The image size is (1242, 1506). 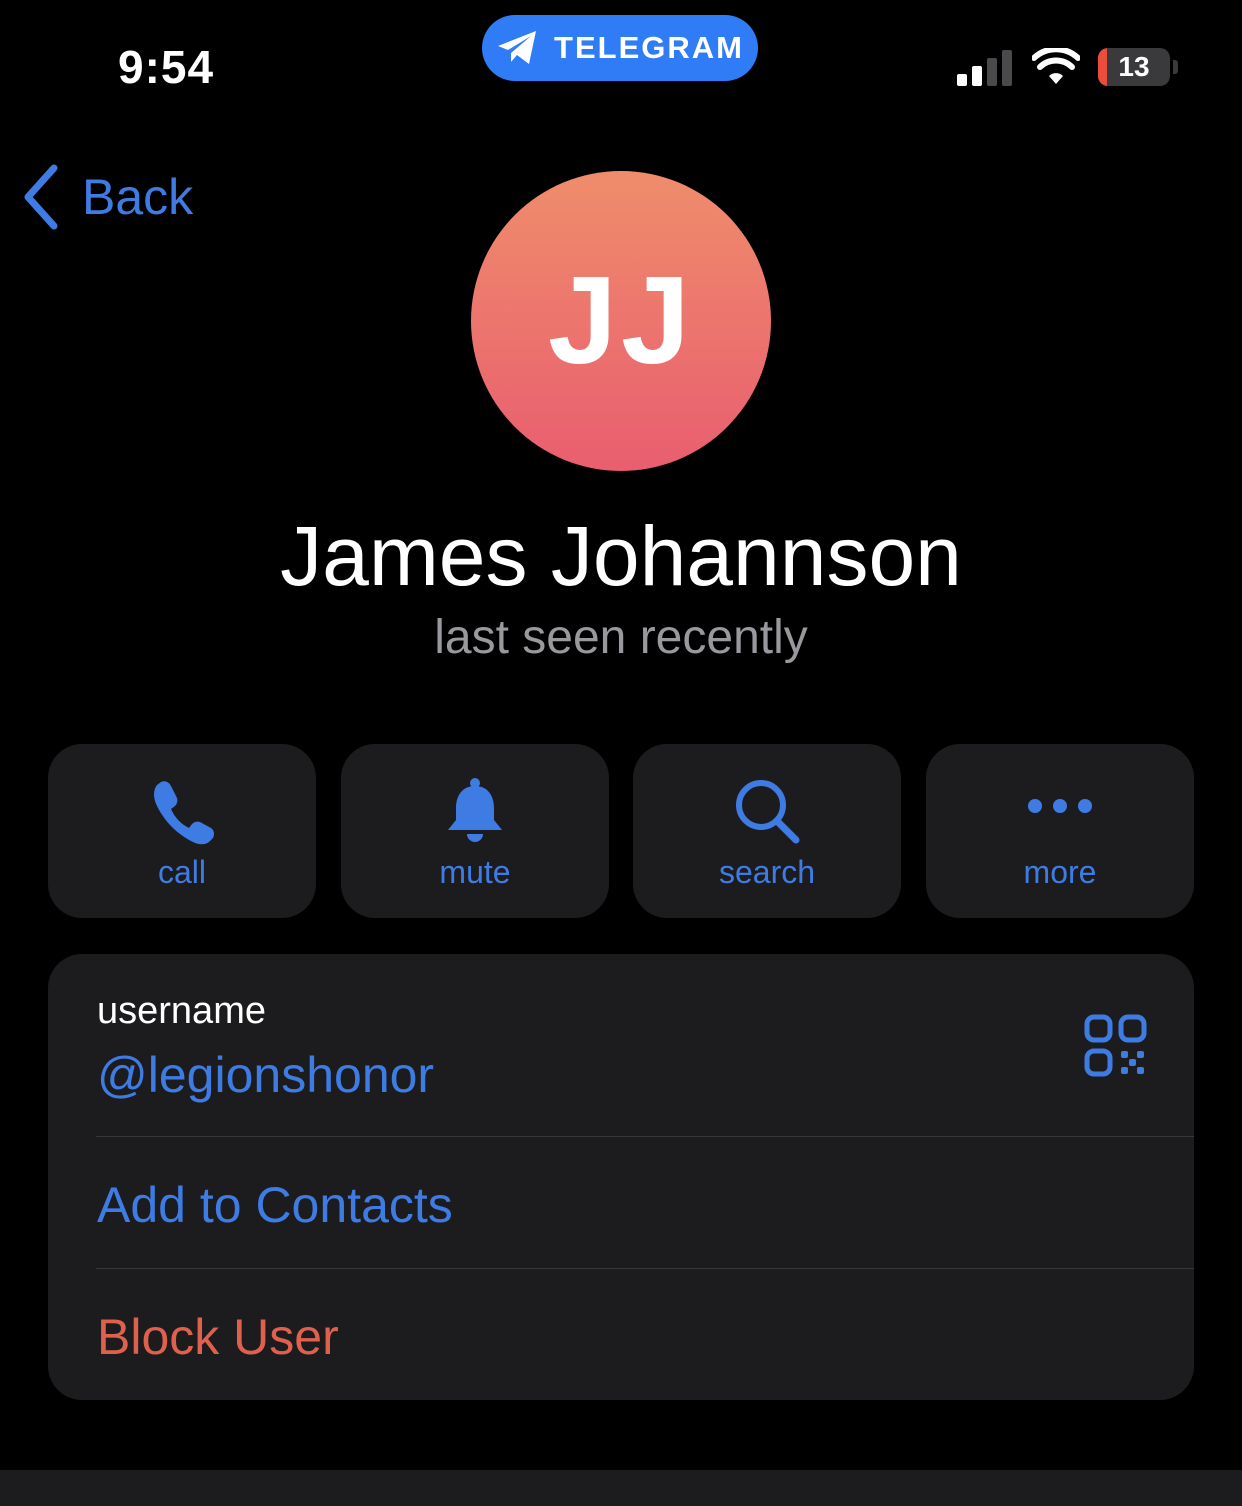 What do you see at coordinates (767, 872) in the screenshot?
I see `search-label: search` at bounding box center [767, 872].